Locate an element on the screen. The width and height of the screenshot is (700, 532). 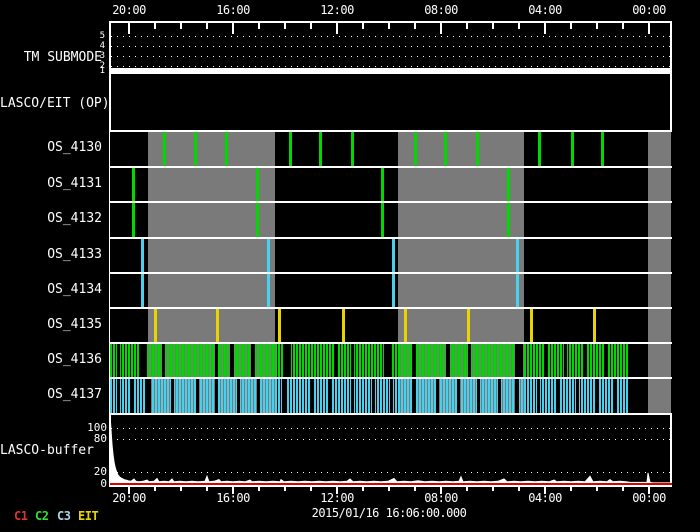
buffer-baseline-red is located at coordinates (391, 483).